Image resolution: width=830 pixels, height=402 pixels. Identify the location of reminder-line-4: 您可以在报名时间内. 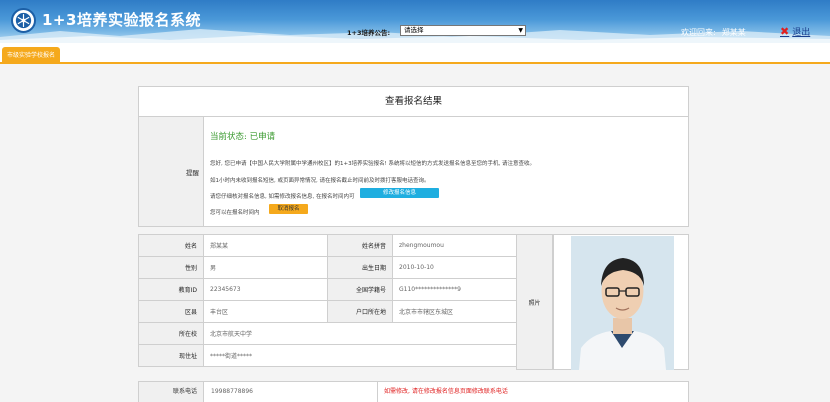
(235, 213).